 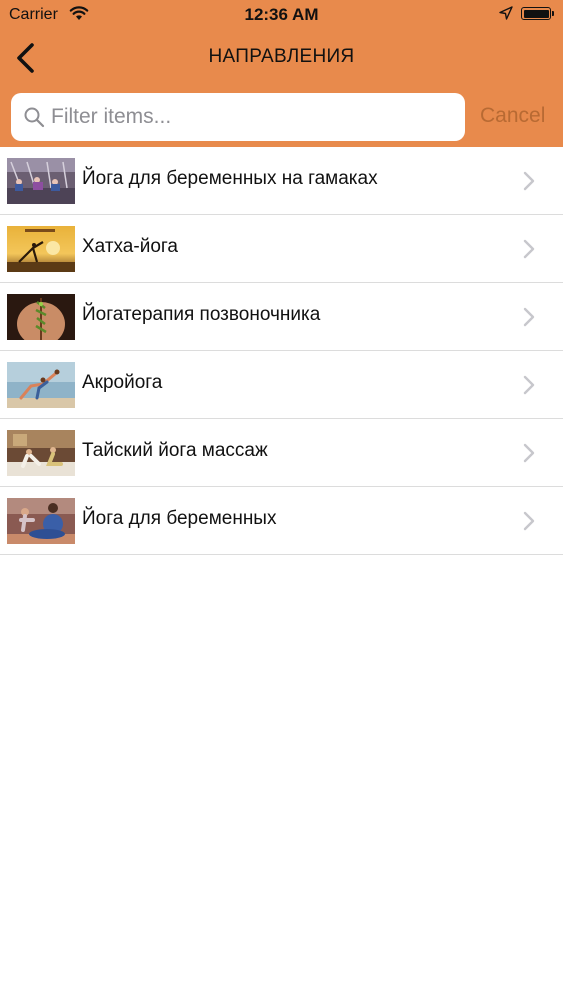 What do you see at coordinates (512, 116) in the screenshot?
I see `cancel-button: Cancel` at bounding box center [512, 116].